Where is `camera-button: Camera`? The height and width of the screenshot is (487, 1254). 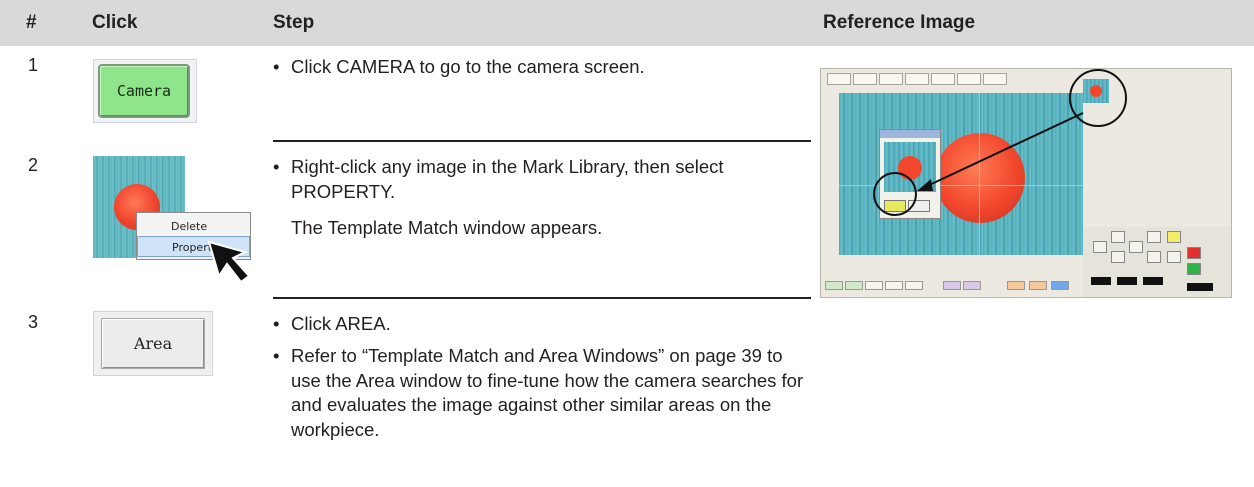 camera-button: Camera is located at coordinates (144, 91).